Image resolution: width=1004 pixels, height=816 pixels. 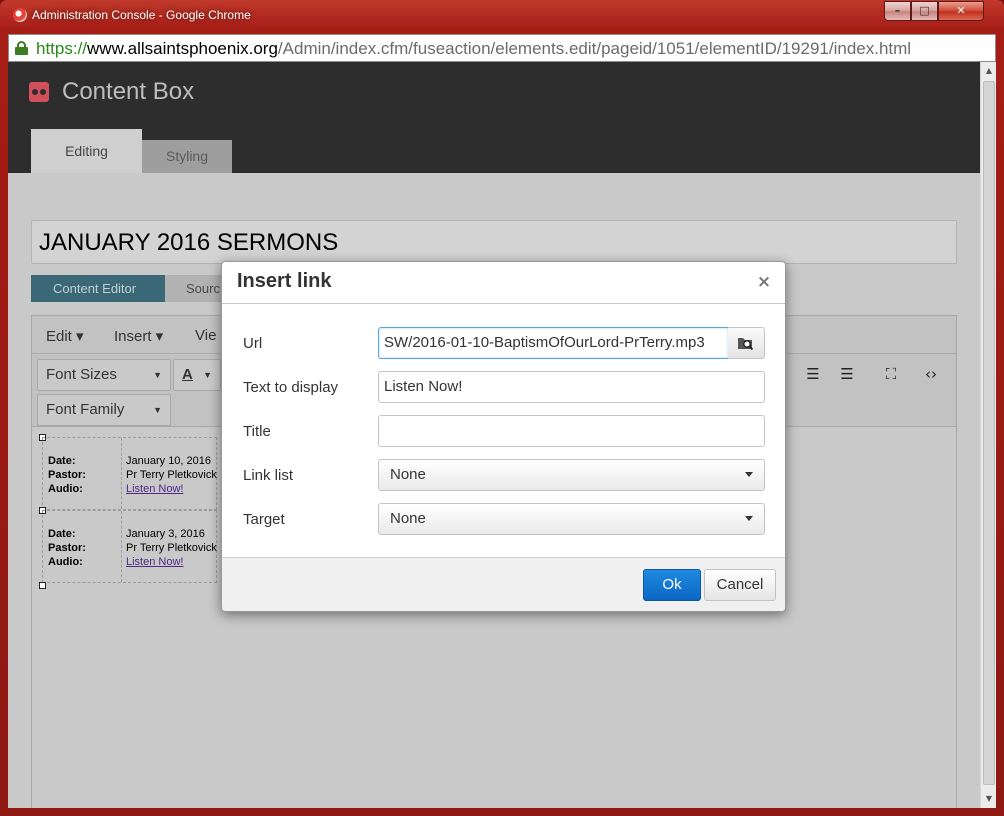 I want to click on page-scrollbar: ▲ ▼, so click(x=988, y=435).